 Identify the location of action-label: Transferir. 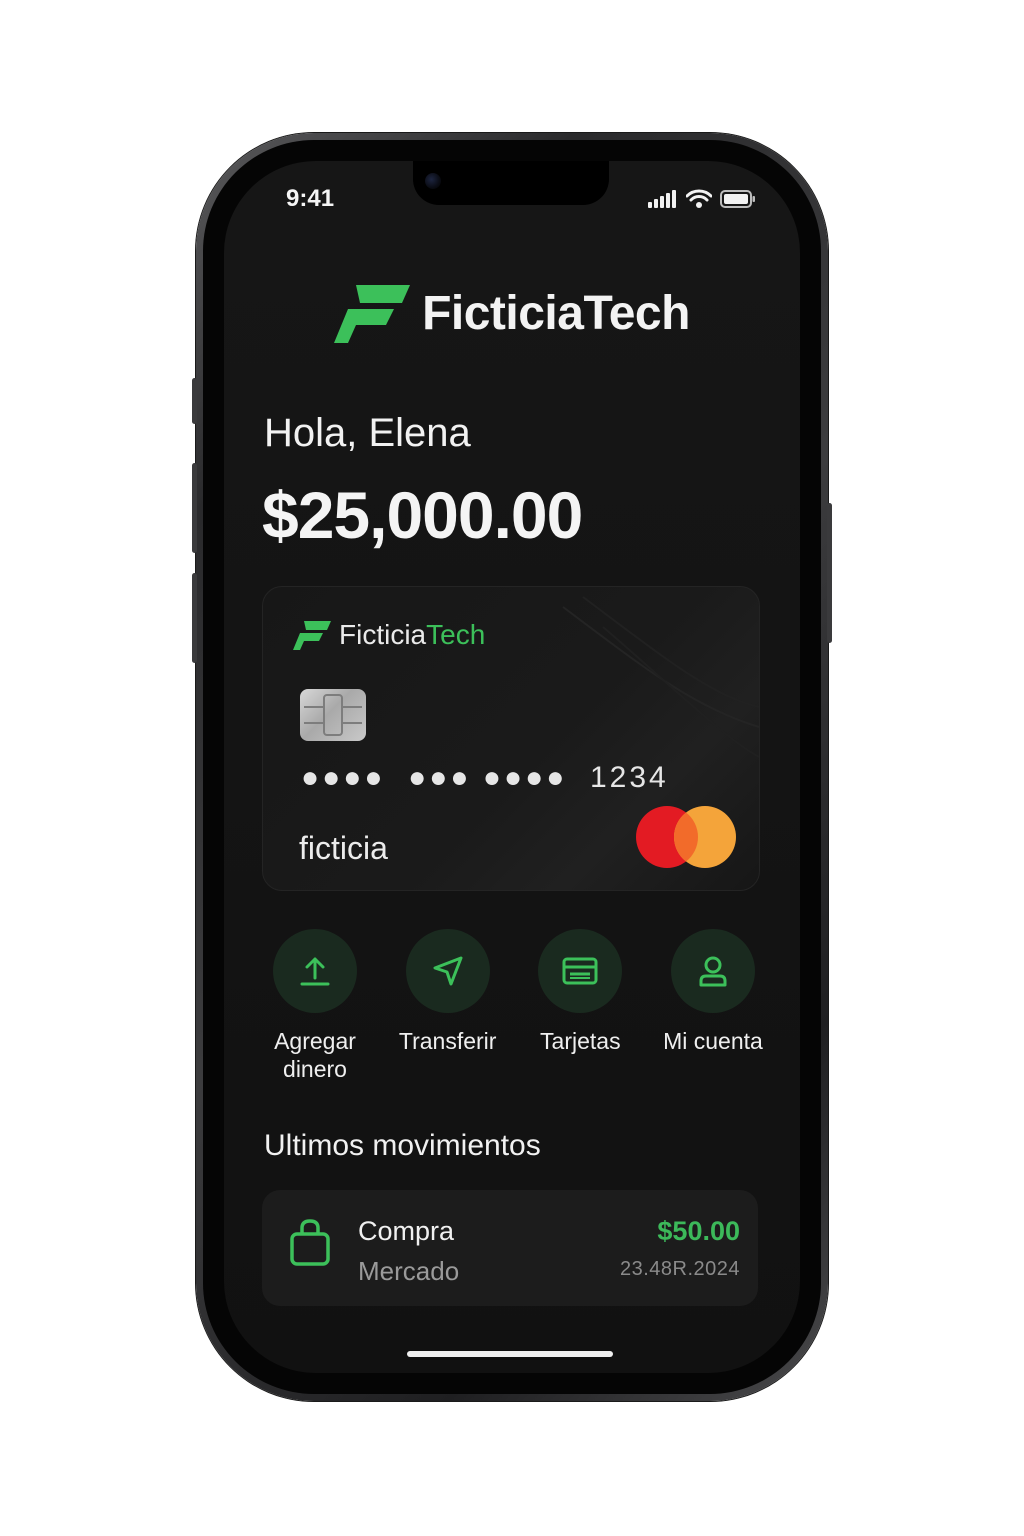
(447, 1041).